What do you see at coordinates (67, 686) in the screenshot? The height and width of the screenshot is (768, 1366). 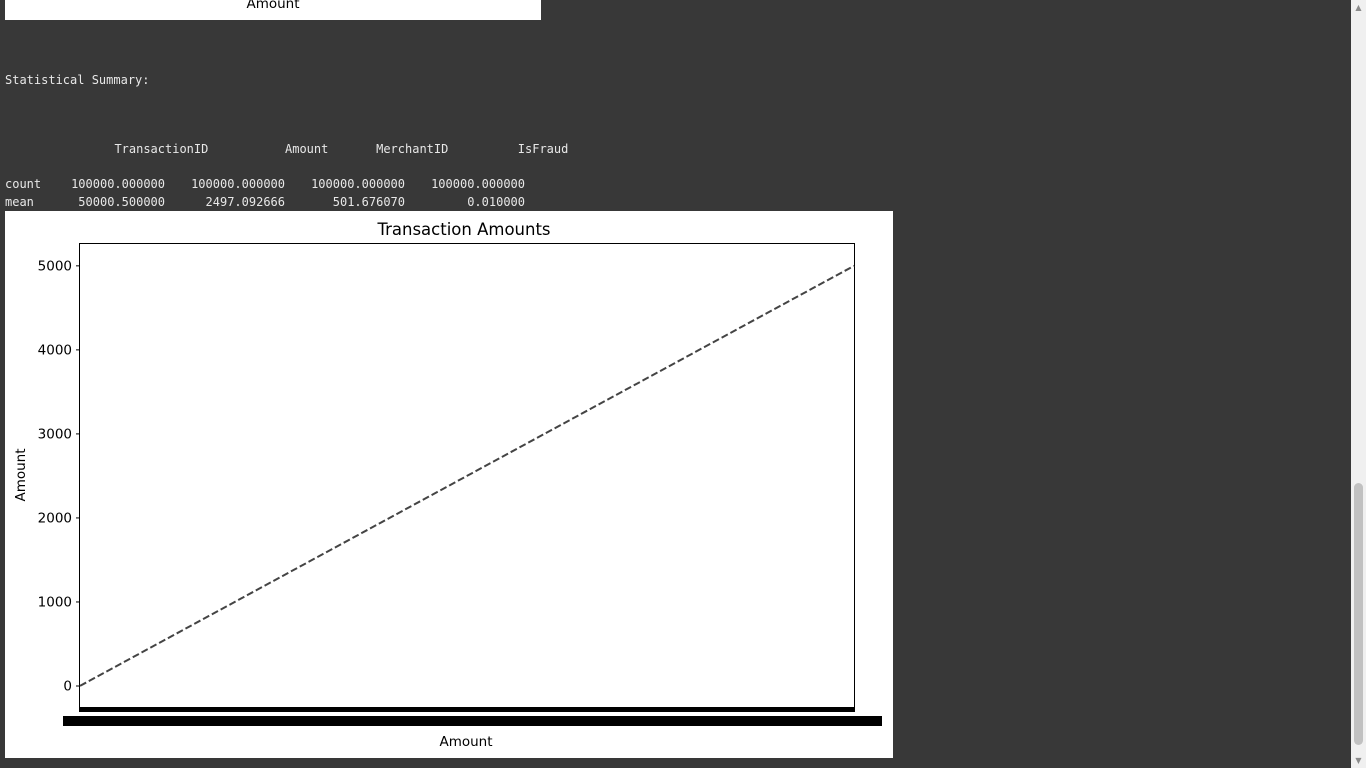 I see `y-tick-label: 0` at bounding box center [67, 686].